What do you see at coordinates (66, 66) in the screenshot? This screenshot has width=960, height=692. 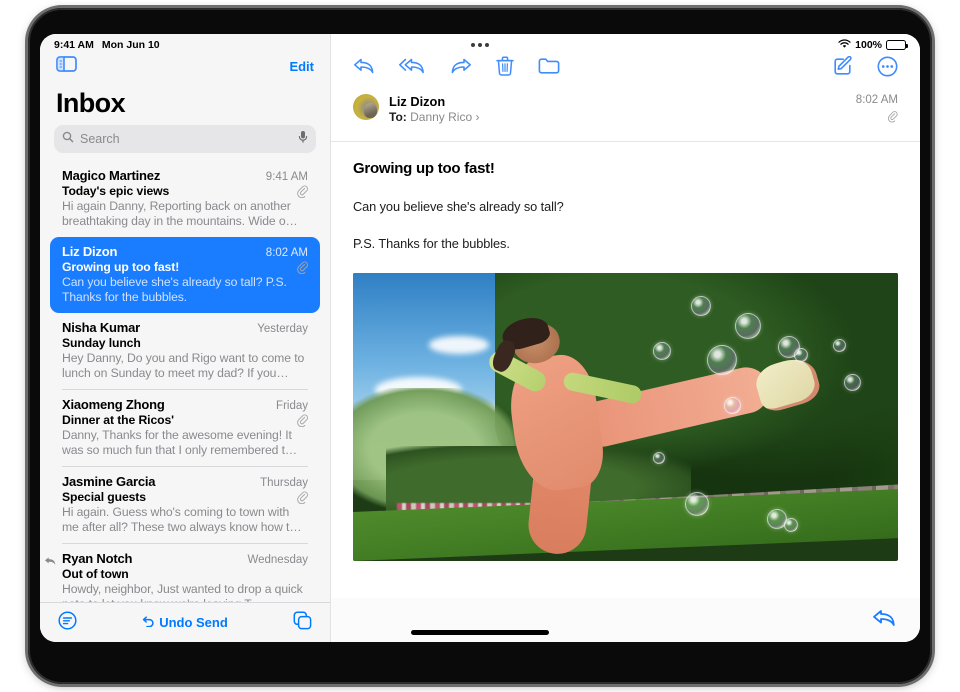 I see `sidebar-toggle-icon` at bounding box center [66, 66].